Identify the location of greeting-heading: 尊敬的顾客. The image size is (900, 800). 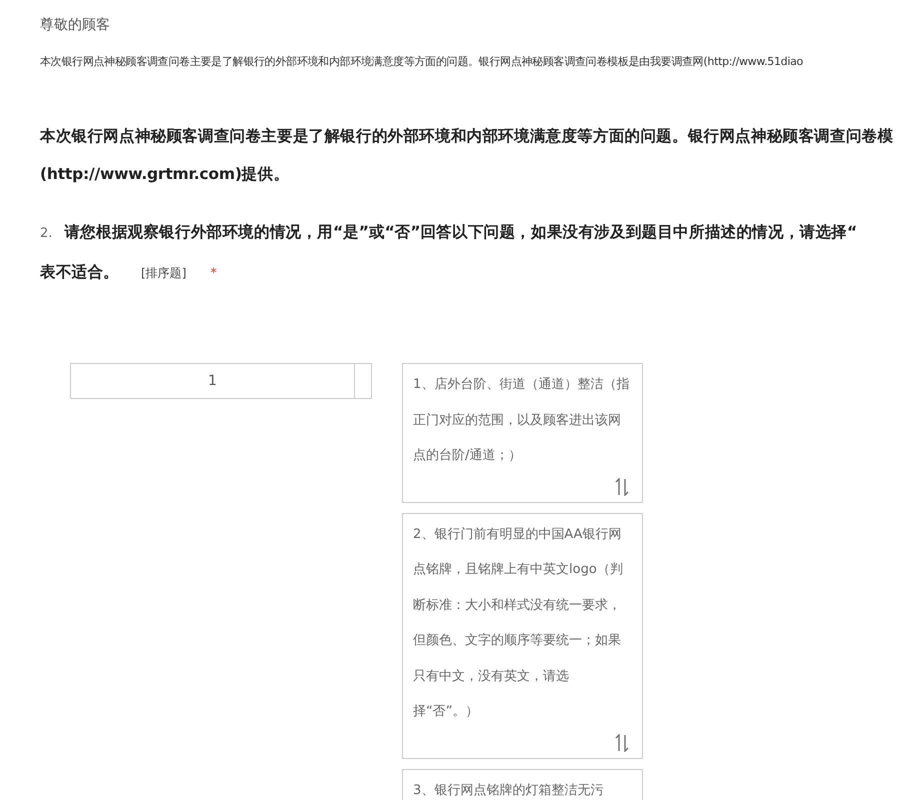
(75, 25).